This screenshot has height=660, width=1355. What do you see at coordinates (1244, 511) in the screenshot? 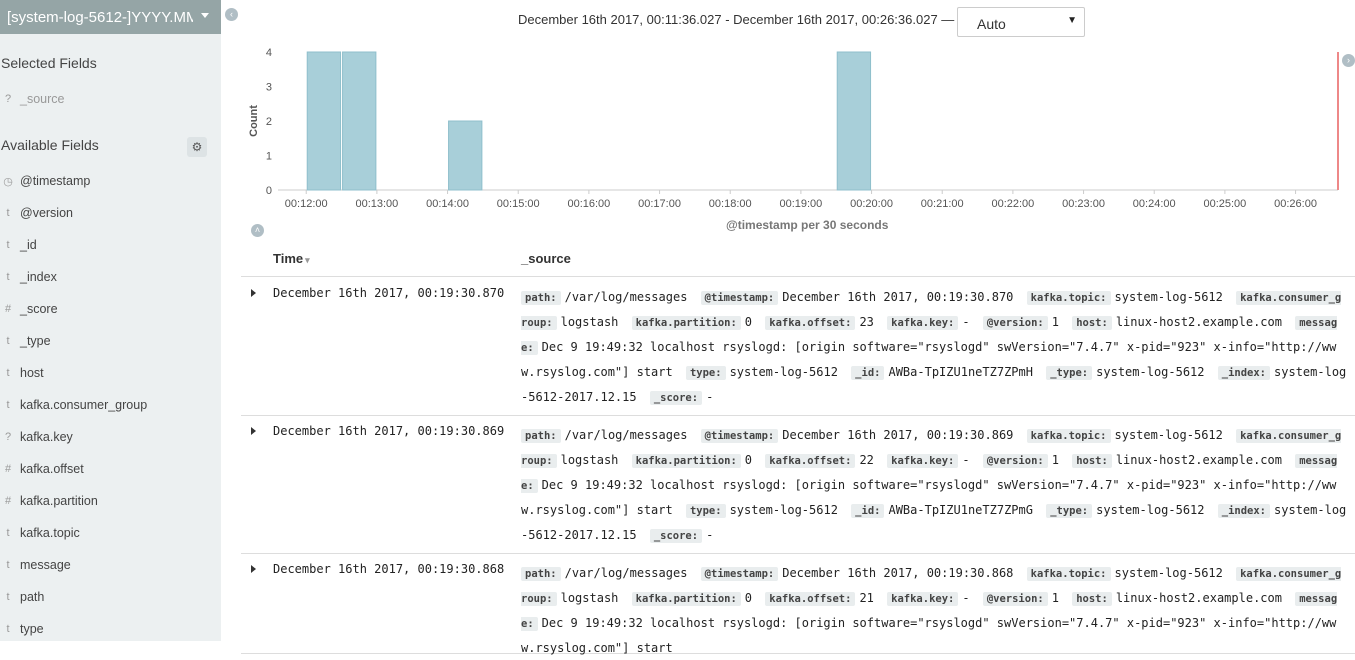
I see `source-field-key: _index:` at bounding box center [1244, 511].